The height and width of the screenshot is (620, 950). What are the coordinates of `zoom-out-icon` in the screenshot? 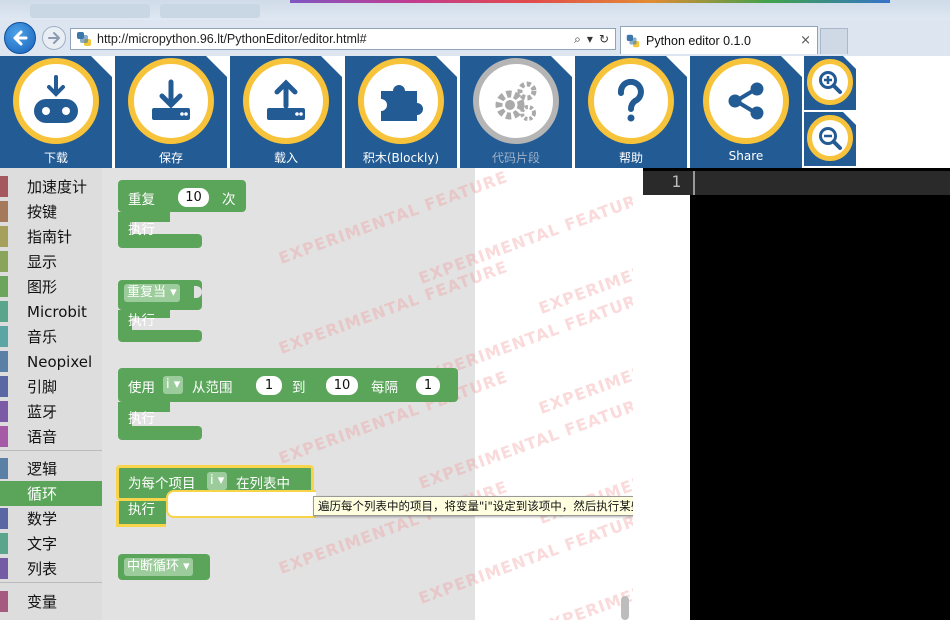 It's located at (830, 138).